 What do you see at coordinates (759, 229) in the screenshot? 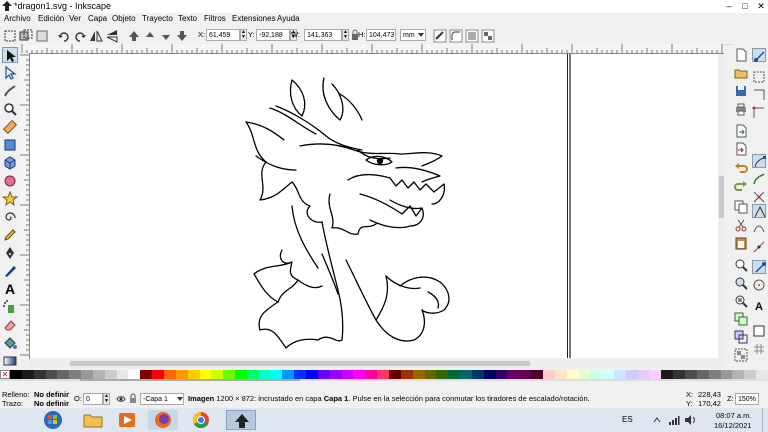
I see `snap-smooth-nodes-icon` at bounding box center [759, 229].